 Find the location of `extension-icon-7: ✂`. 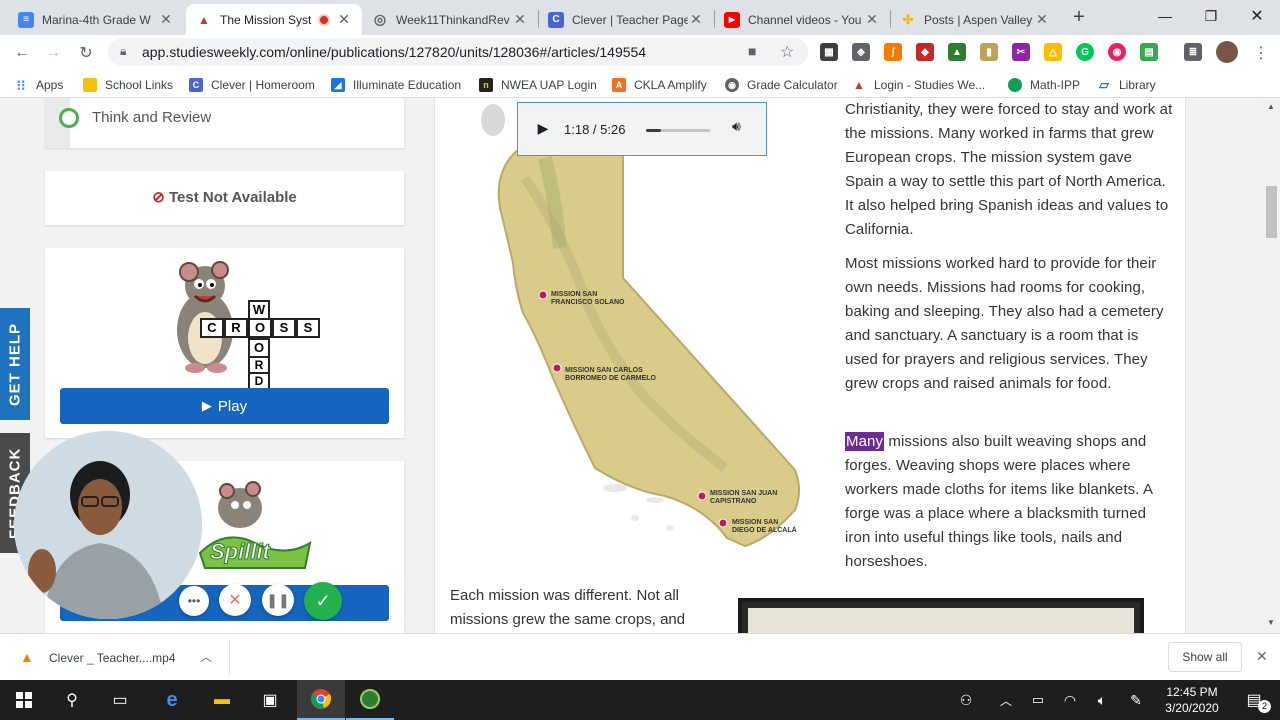

extension-icon-7: ✂ is located at coordinates (1021, 52).